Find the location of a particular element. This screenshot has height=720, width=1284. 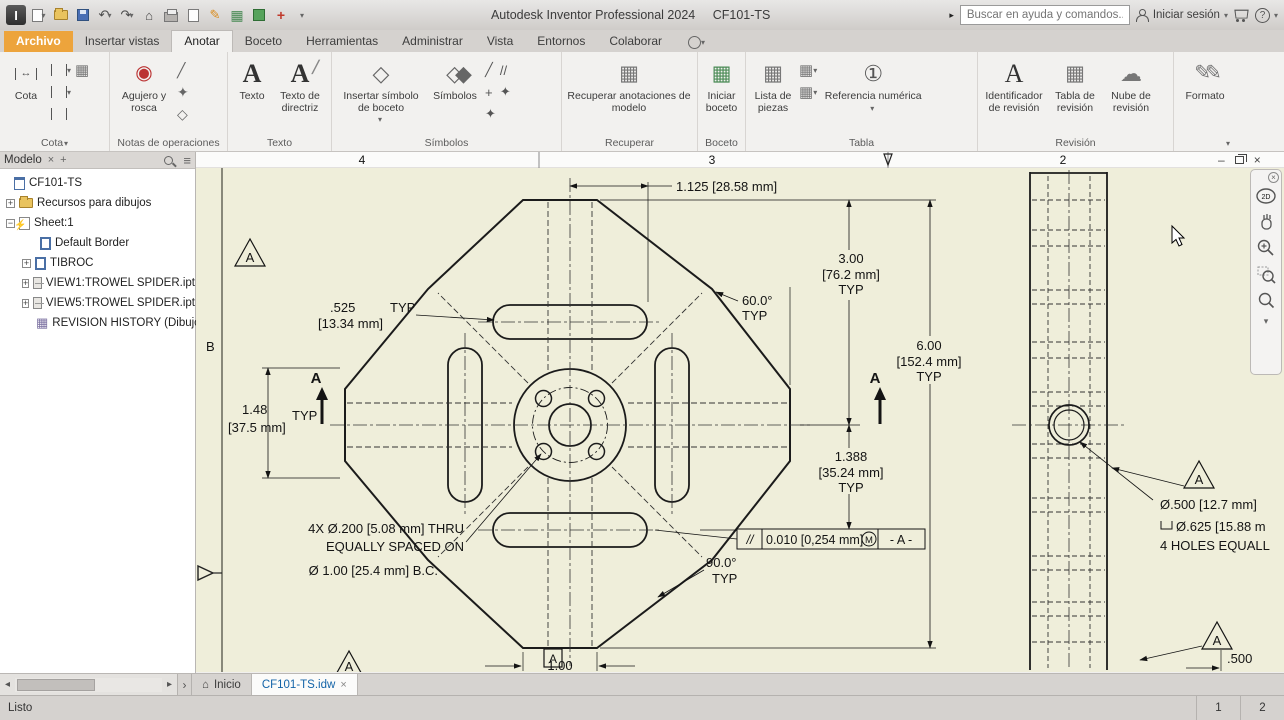

print-preview-button is located at coordinates (193, 15).